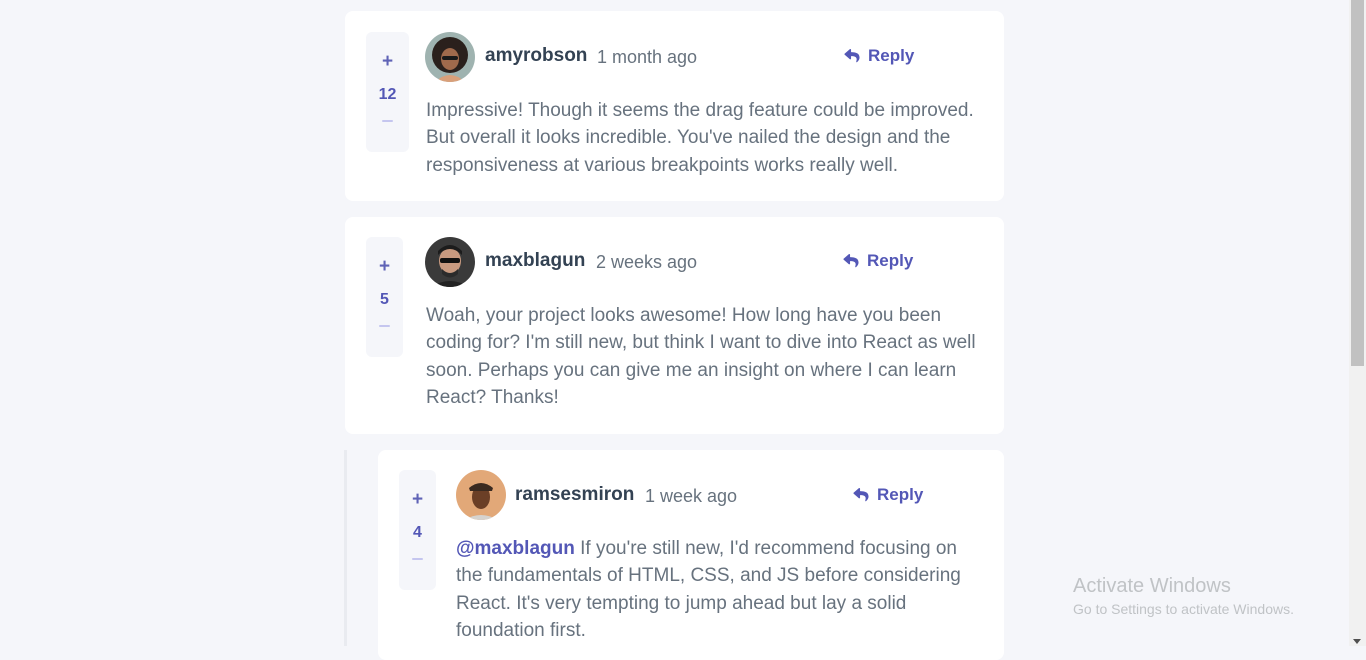  Describe the element at coordinates (1357, 183) in the screenshot. I see `scrollbar-thumb` at that location.